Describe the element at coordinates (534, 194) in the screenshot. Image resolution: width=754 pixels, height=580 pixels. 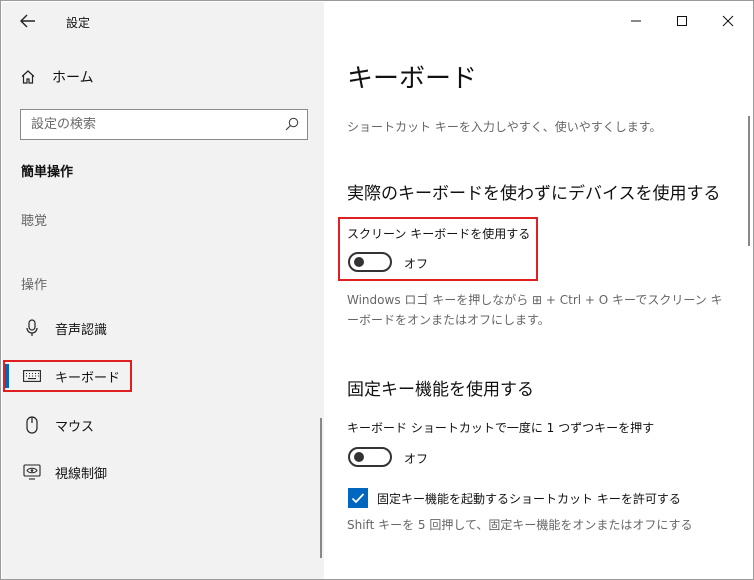
I see `section-heading-on-screen-keyboard: 実際のキーボードを使わずにデバイスを使用する` at that location.